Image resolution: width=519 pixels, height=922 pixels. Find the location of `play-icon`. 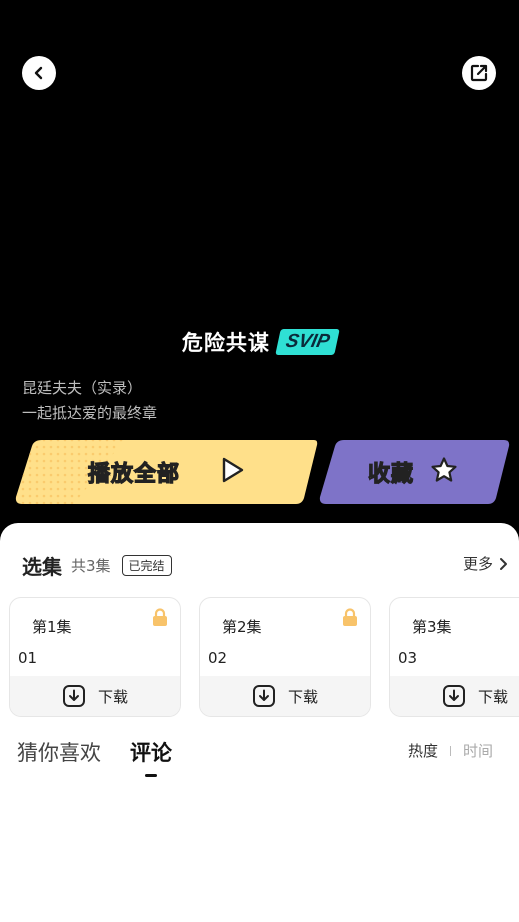

play-icon is located at coordinates (233, 470).